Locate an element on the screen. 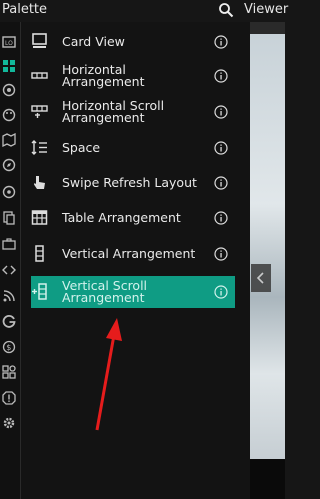 Image resolution: width=320 pixels, height=499 pixels. currency-icon: $ is located at coordinates (9, 347).